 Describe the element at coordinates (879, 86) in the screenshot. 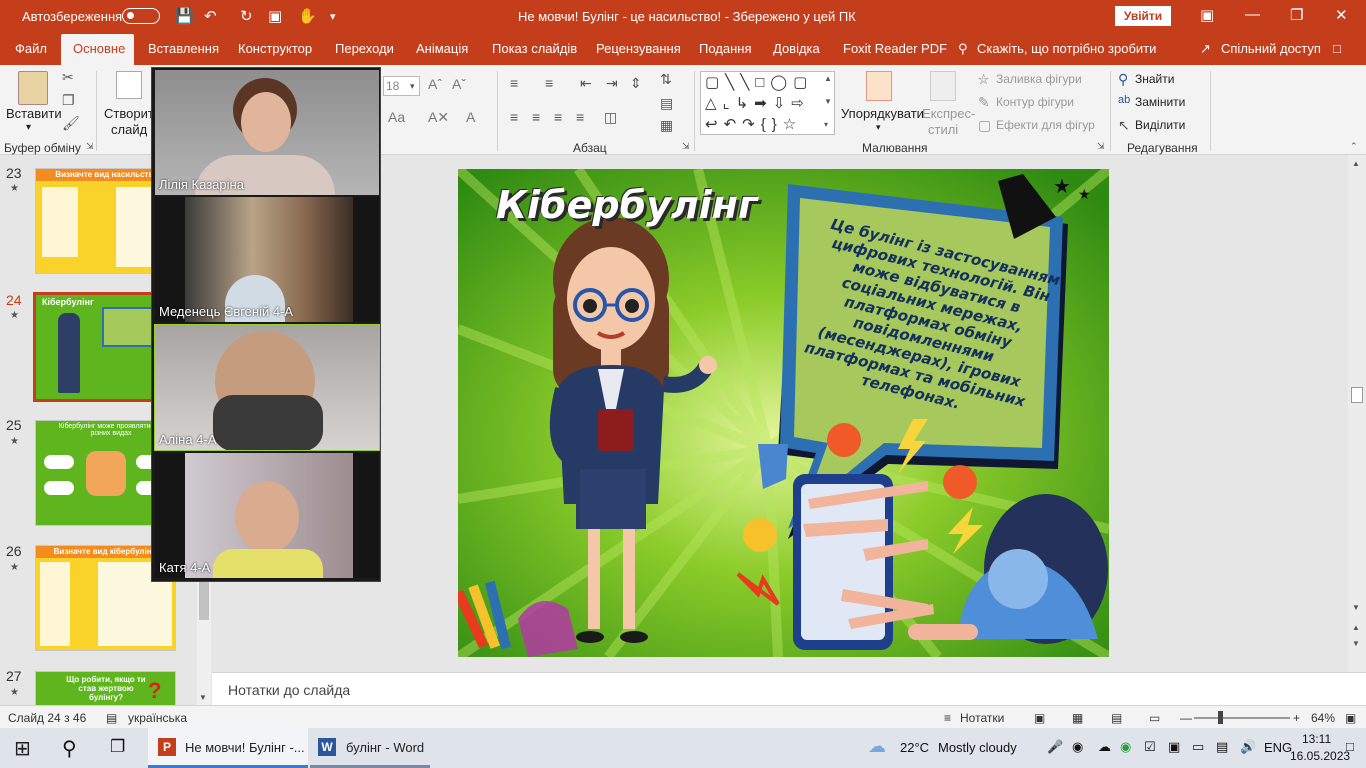

I see `arrange-icon` at that location.